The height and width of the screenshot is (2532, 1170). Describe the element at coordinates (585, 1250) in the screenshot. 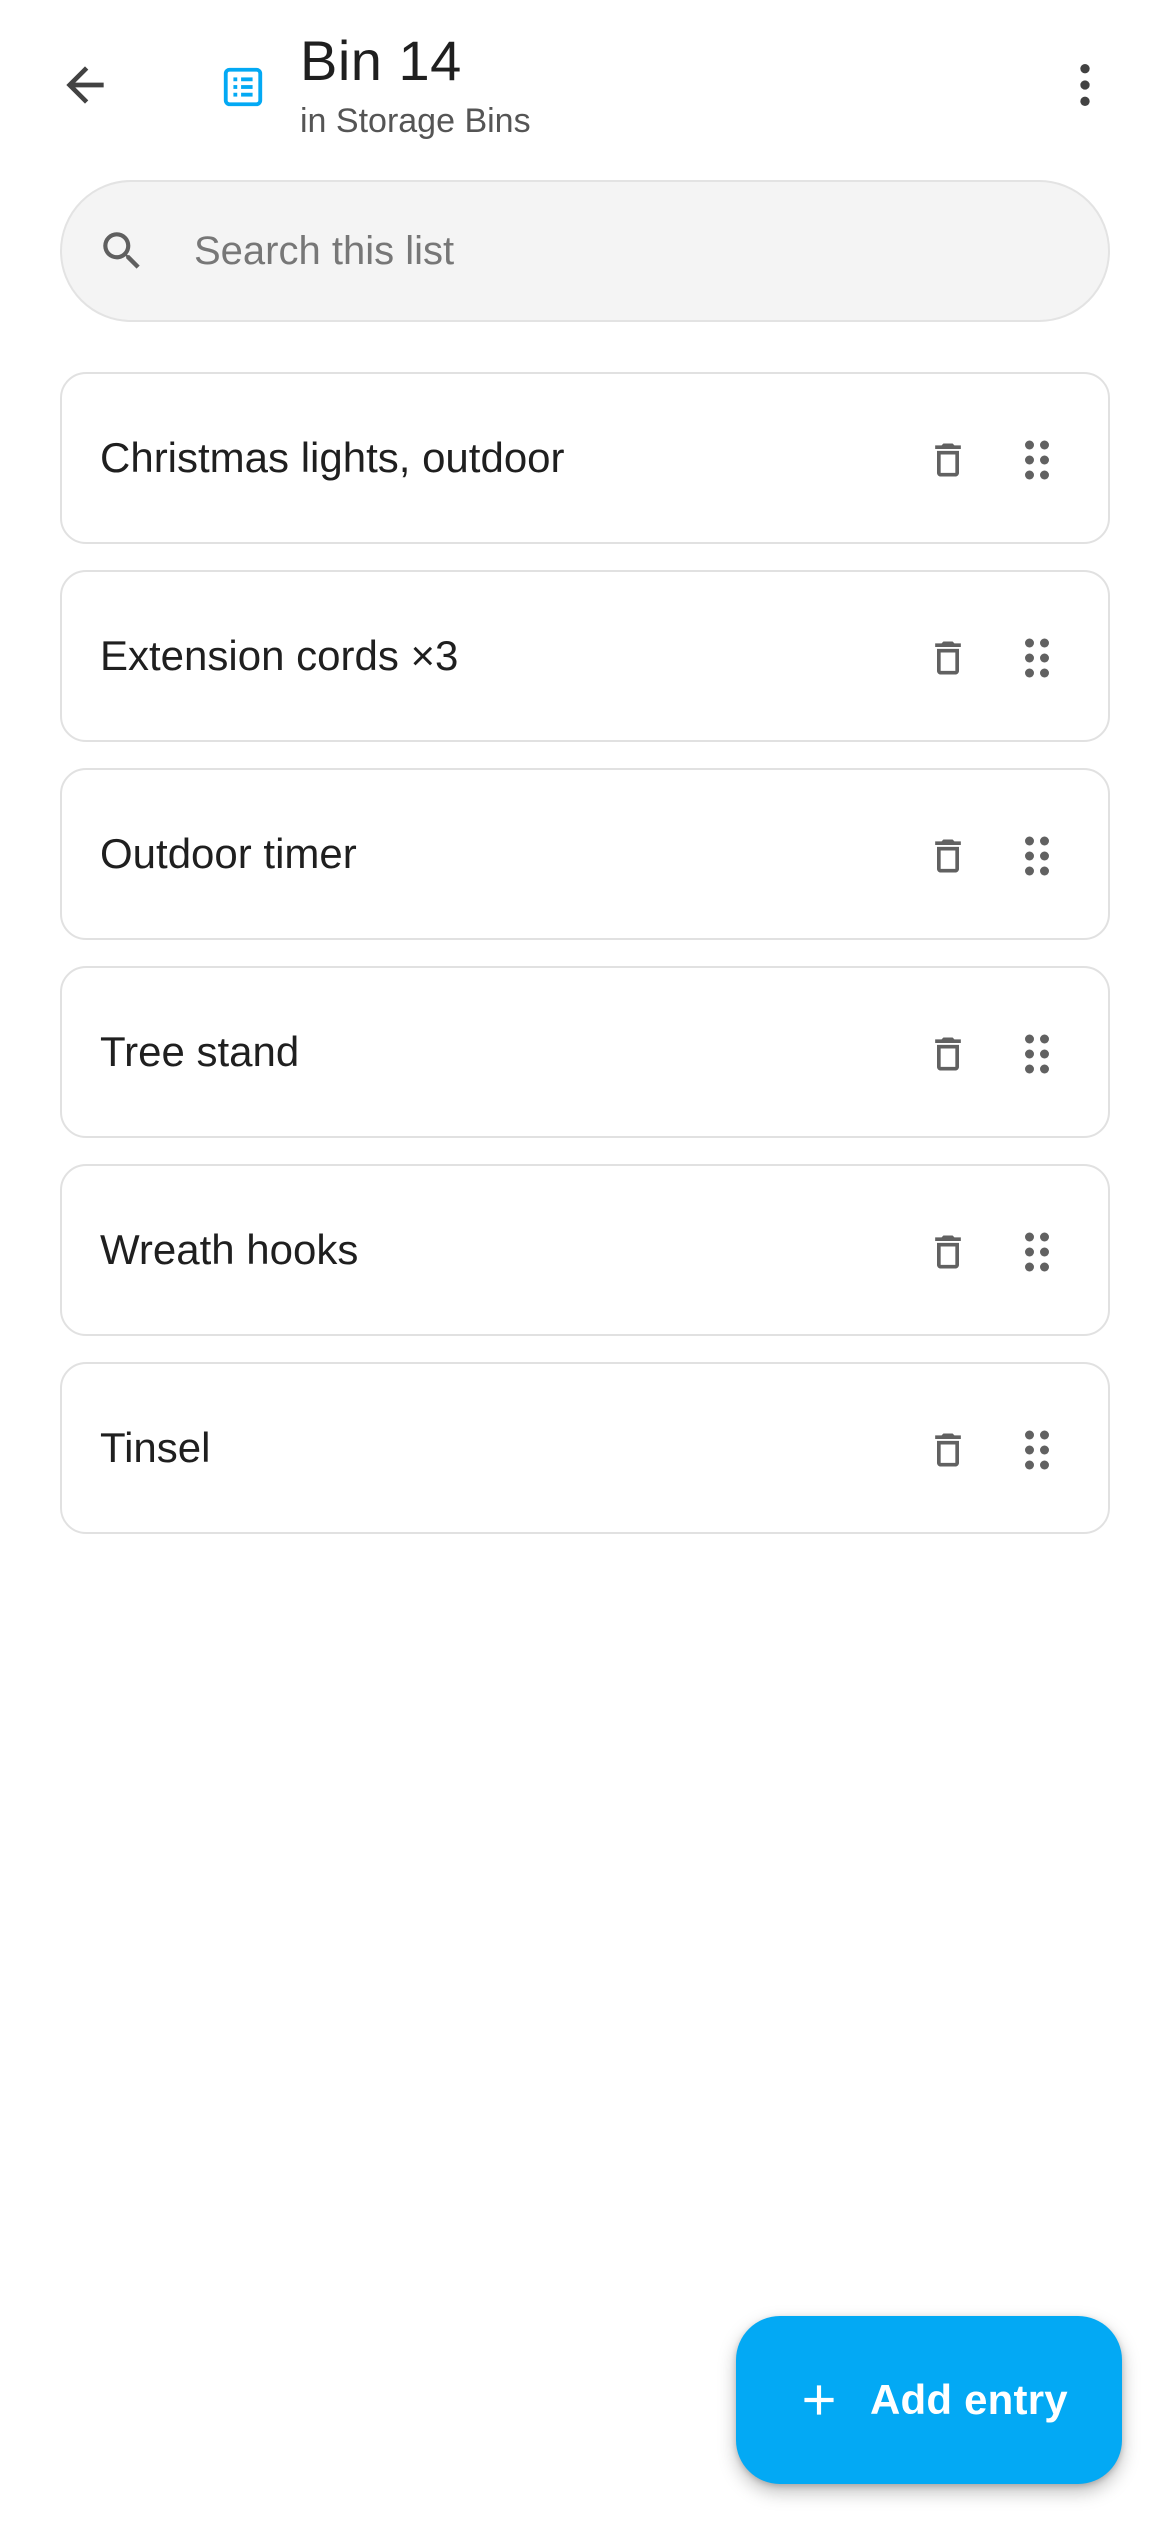

I see `list-item: Wreath hooks` at that location.